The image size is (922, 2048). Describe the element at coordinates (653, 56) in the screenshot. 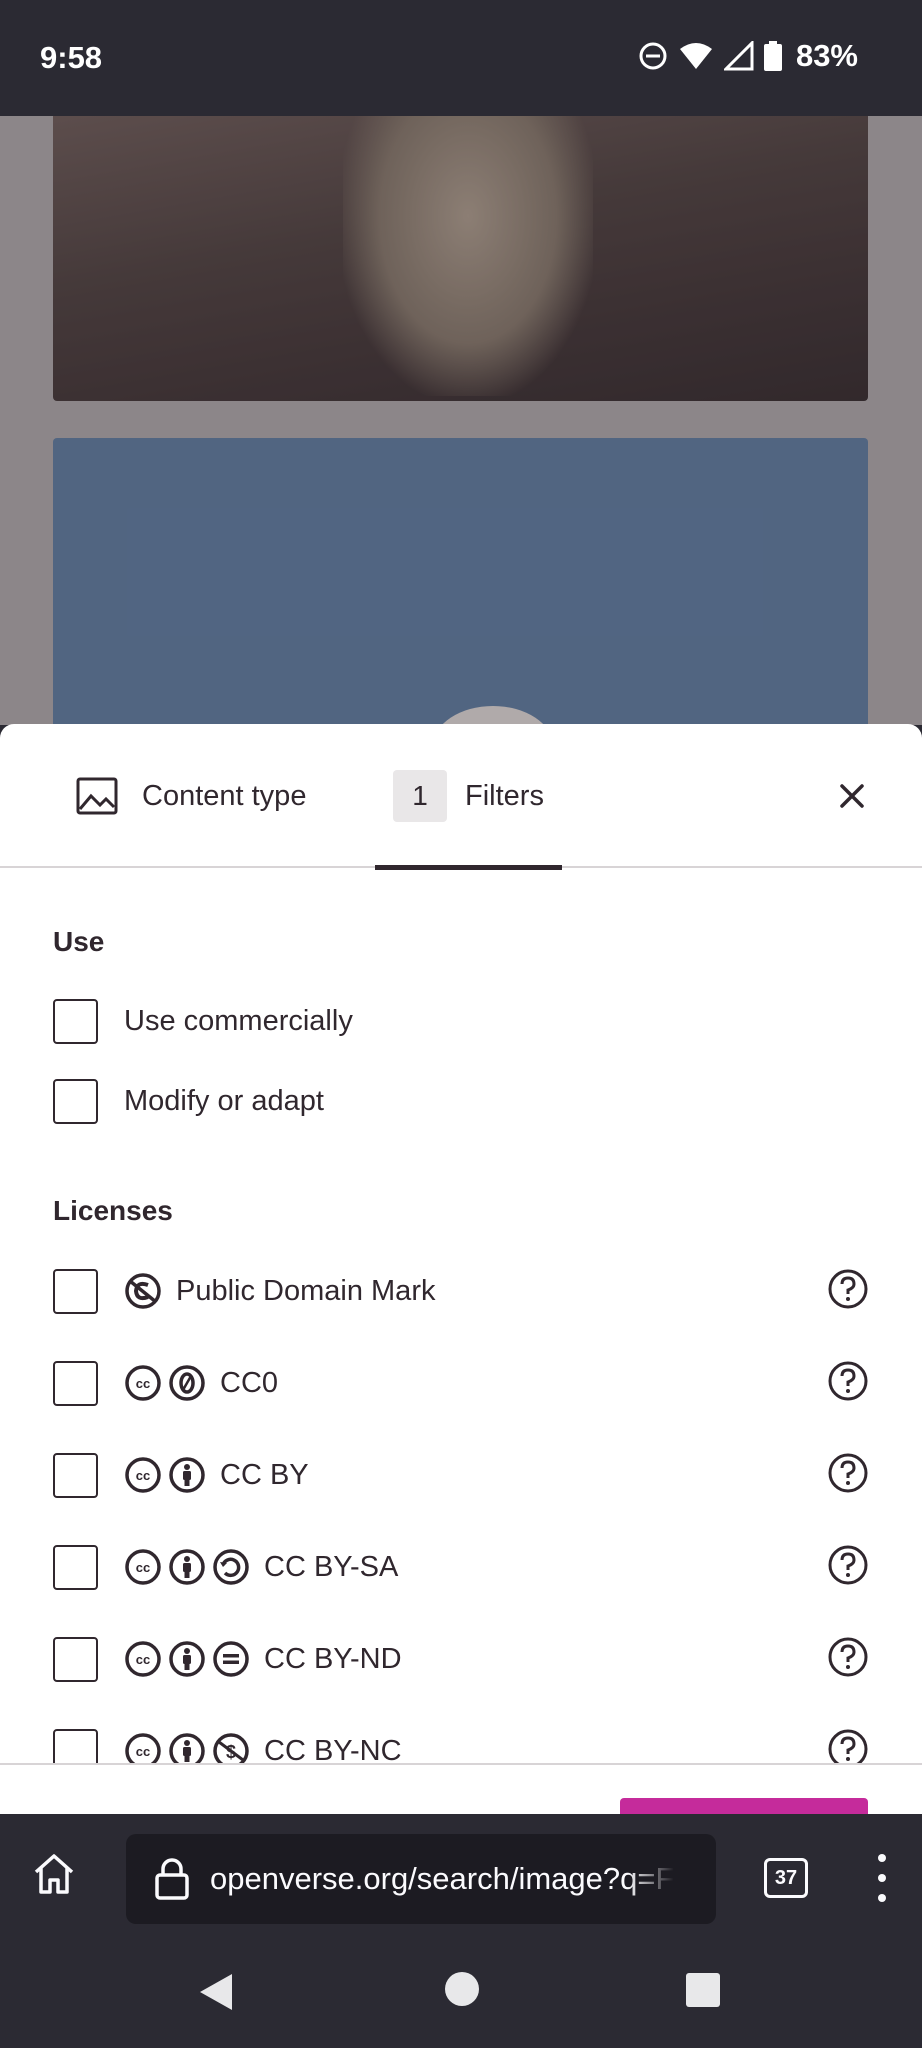

I see `do-not-disturb-icon` at that location.